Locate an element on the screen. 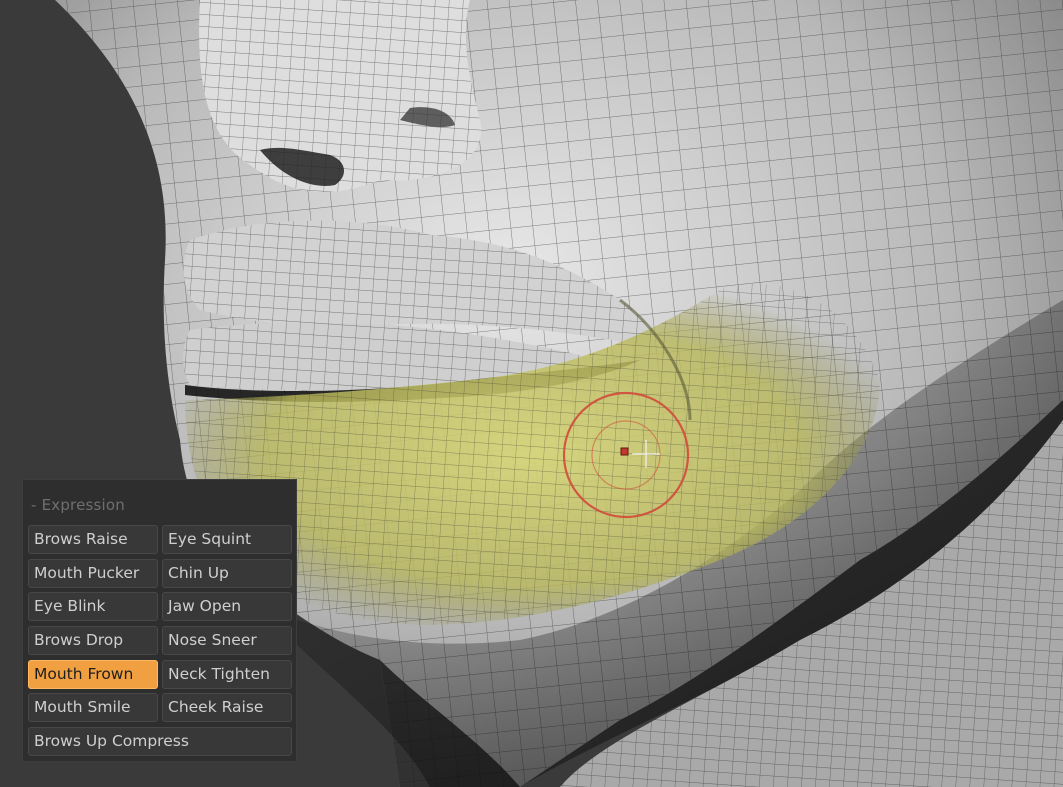 This screenshot has width=1063, height=787. panel-header: - Expression is located at coordinates (78, 505).